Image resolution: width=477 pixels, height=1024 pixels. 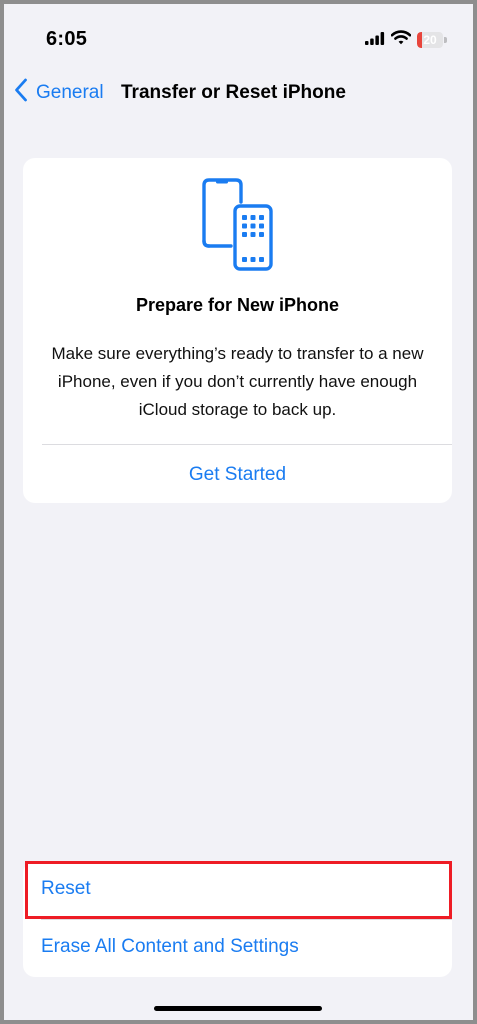 What do you see at coordinates (66, 888) in the screenshot?
I see `reset-label: Reset` at bounding box center [66, 888].